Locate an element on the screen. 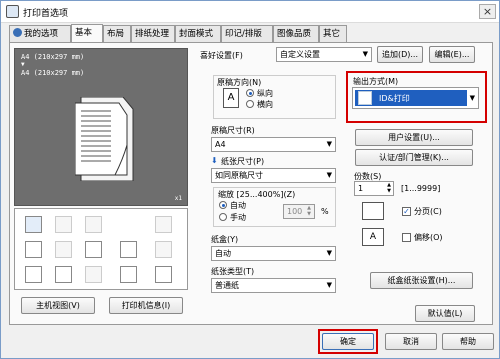 The height and width of the screenshot is (359, 500). tab-stamp: 印记/排版 is located at coordinates (247, 33).